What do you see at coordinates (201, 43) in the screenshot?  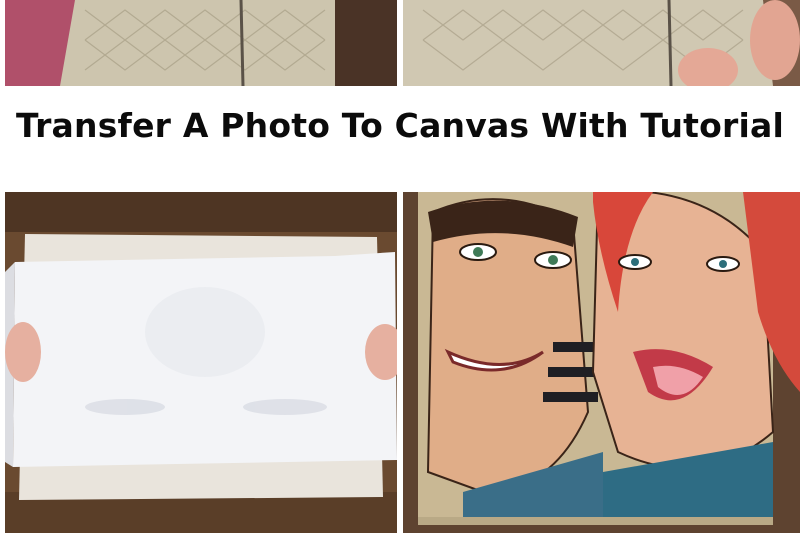 I see `top-left-vest-photo` at bounding box center [201, 43].